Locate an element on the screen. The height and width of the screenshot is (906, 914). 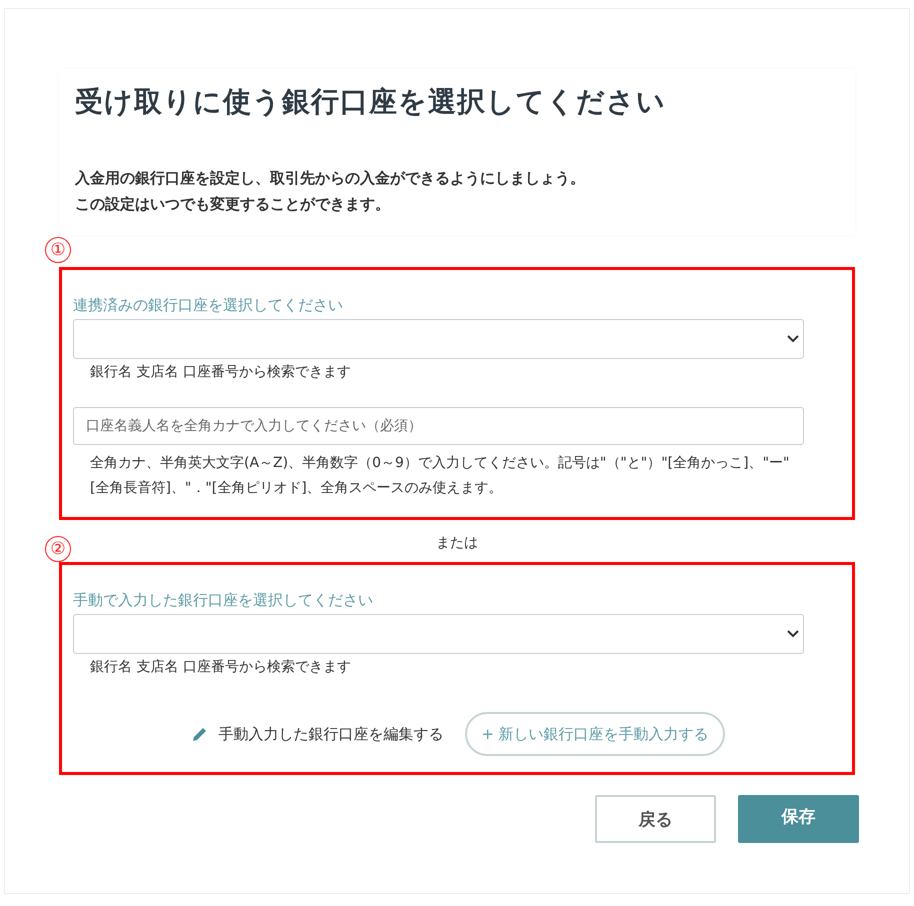
description-text: この設定はいつでも変更することができます。 is located at coordinates (232, 204).